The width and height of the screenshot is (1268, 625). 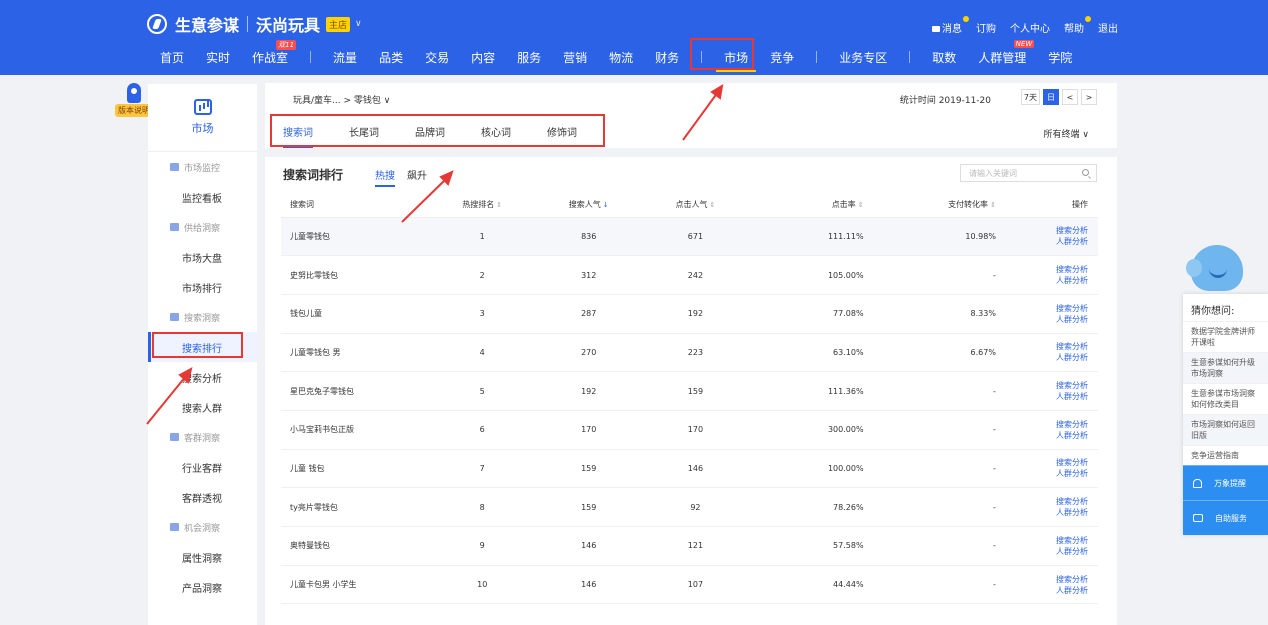 What do you see at coordinates (338, 24) in the screenshot?
I see `shop-badge: 主店` at bounding box center [338, 24].